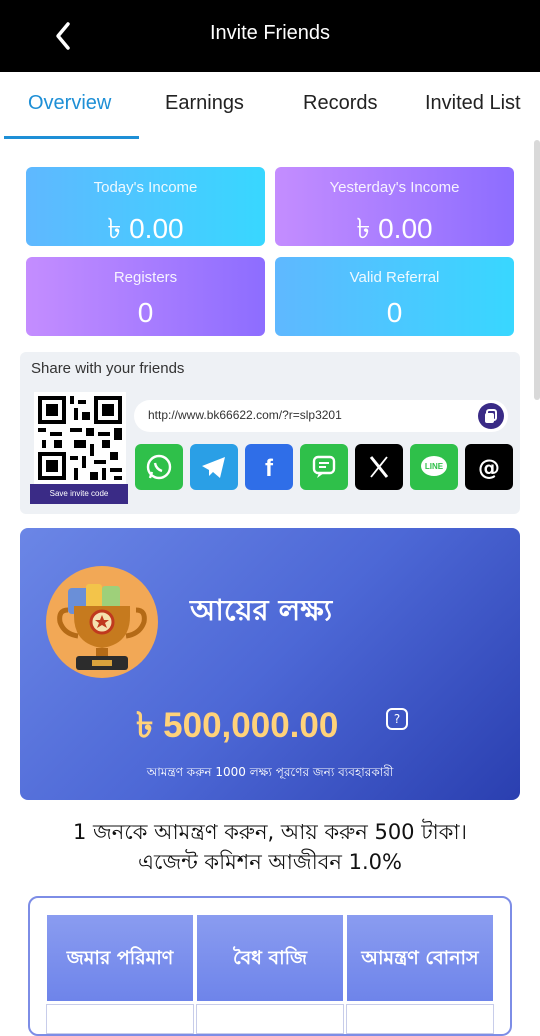 The image size is (540, 1036). Describe the element at coordinates (270, 33) in the screenshot. I see `page-title: Invite Friends` at that location.